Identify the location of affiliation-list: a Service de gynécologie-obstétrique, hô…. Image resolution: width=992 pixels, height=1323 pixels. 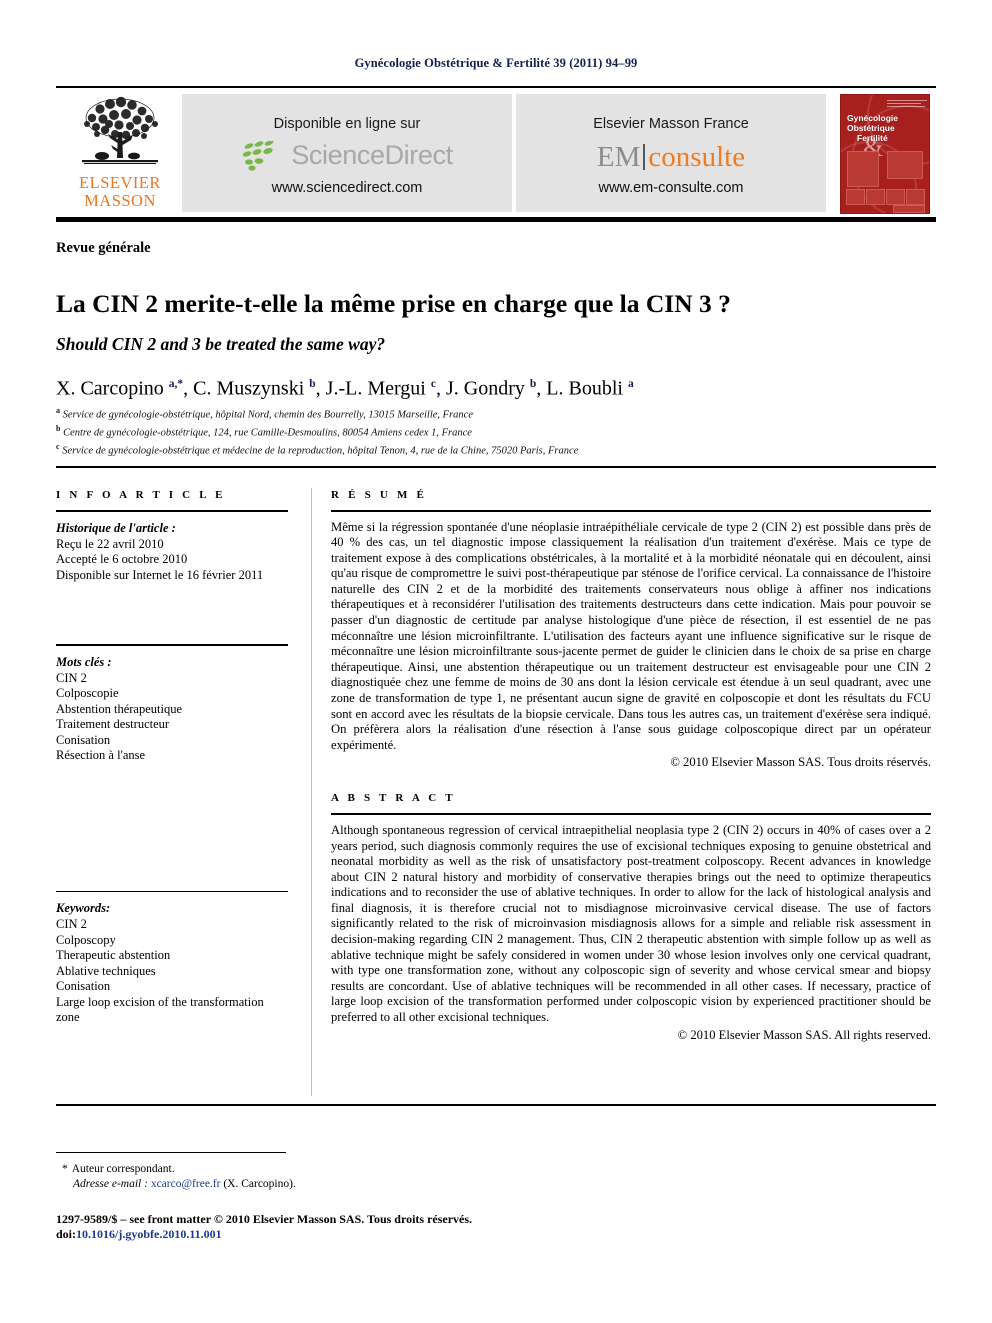
(496, 431).